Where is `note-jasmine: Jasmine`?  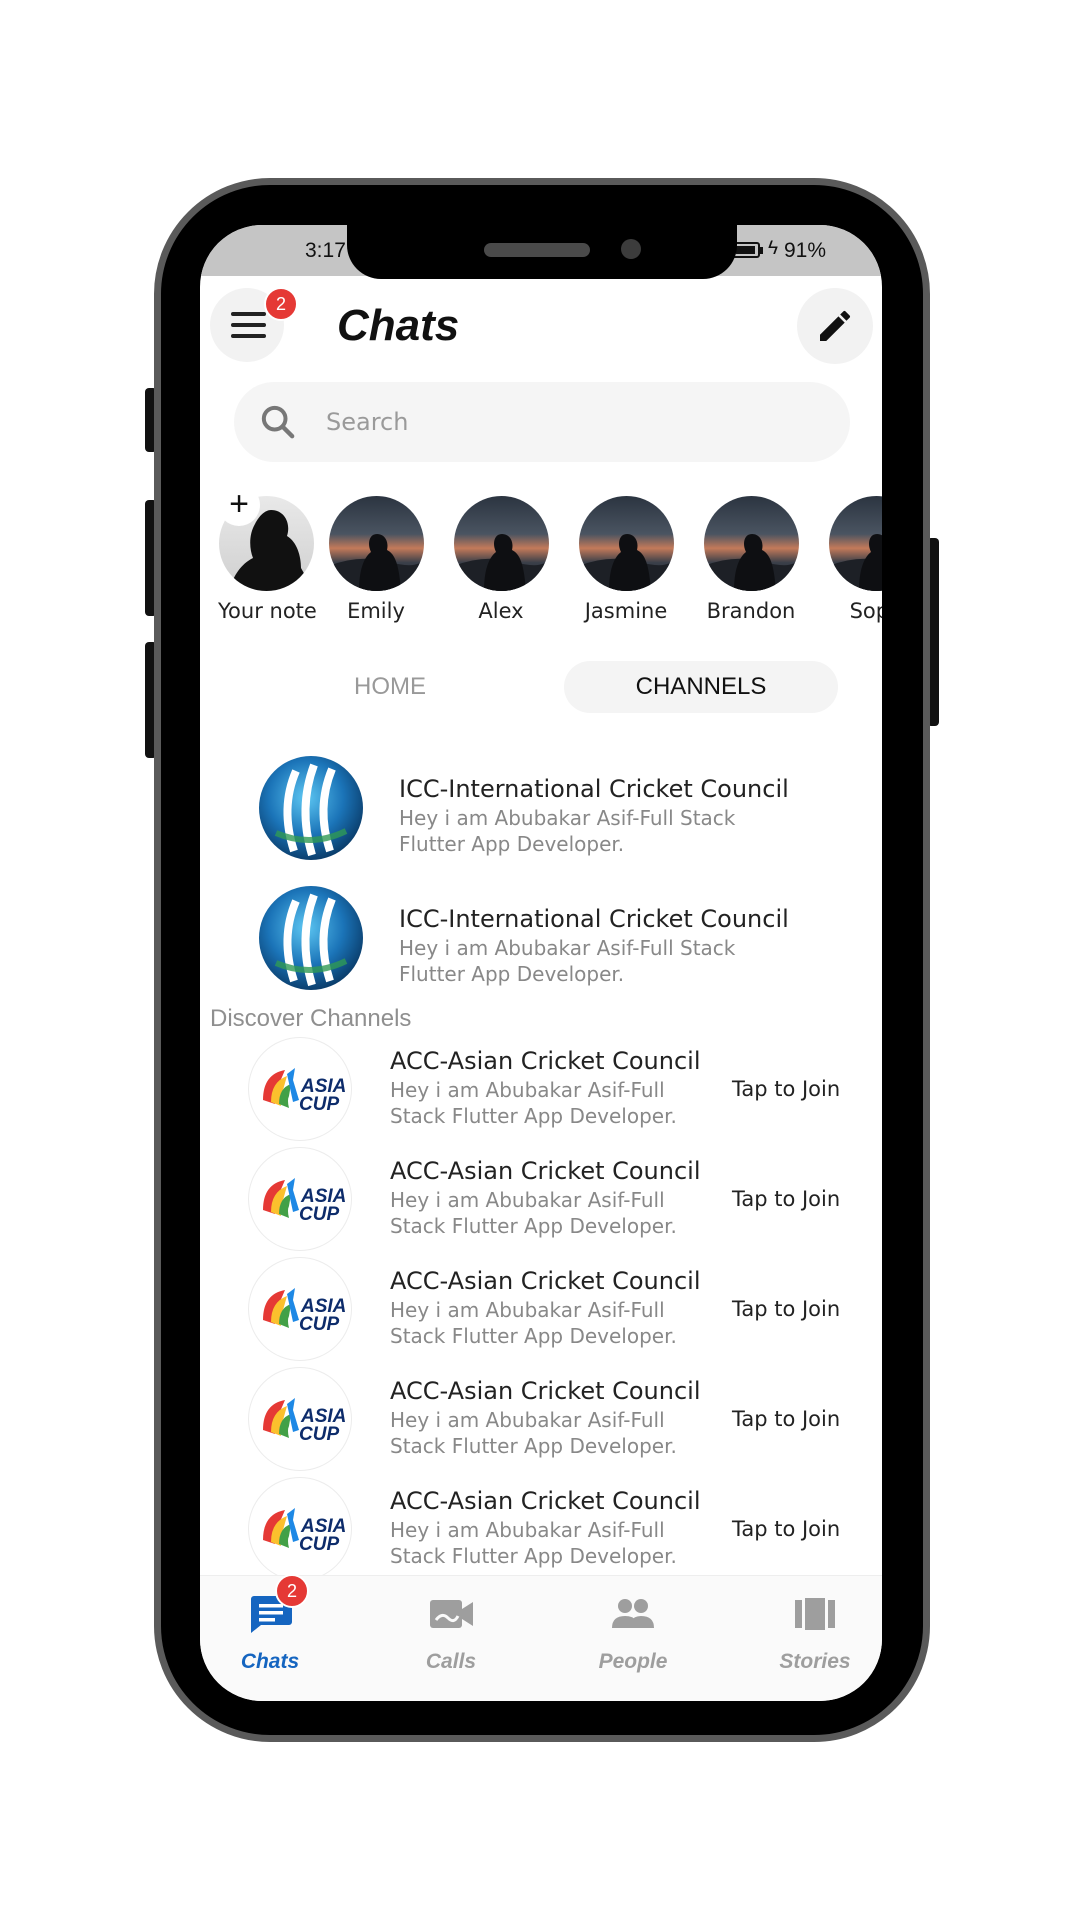
note-jasmine: Jasmine is located at coordinates (626, 559).